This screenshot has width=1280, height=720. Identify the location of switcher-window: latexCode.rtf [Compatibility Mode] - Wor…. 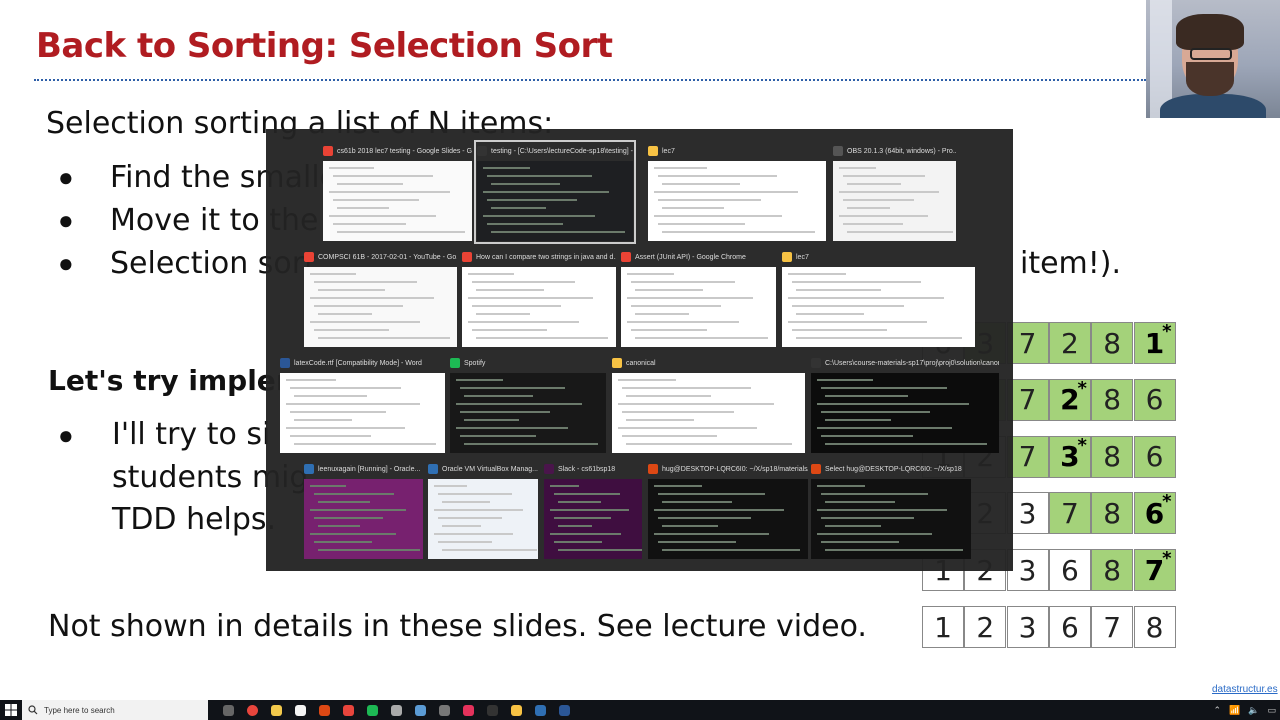
(362, 404).